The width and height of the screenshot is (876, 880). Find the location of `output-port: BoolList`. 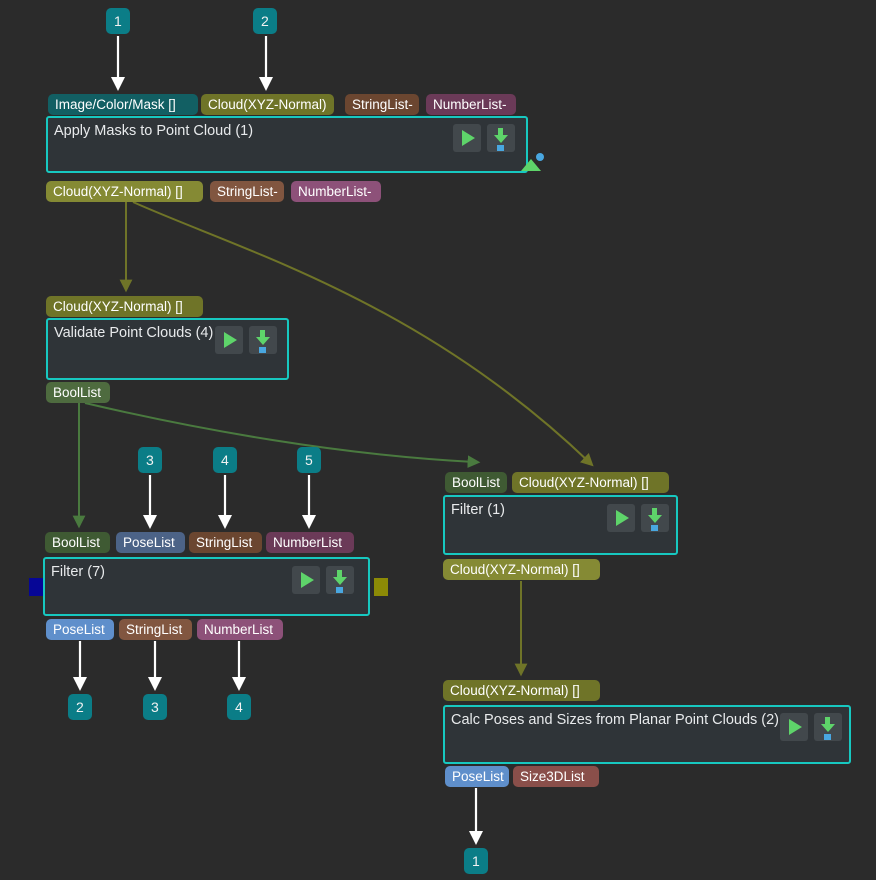

output-port: BoolList is located at coordinates (78, 392).